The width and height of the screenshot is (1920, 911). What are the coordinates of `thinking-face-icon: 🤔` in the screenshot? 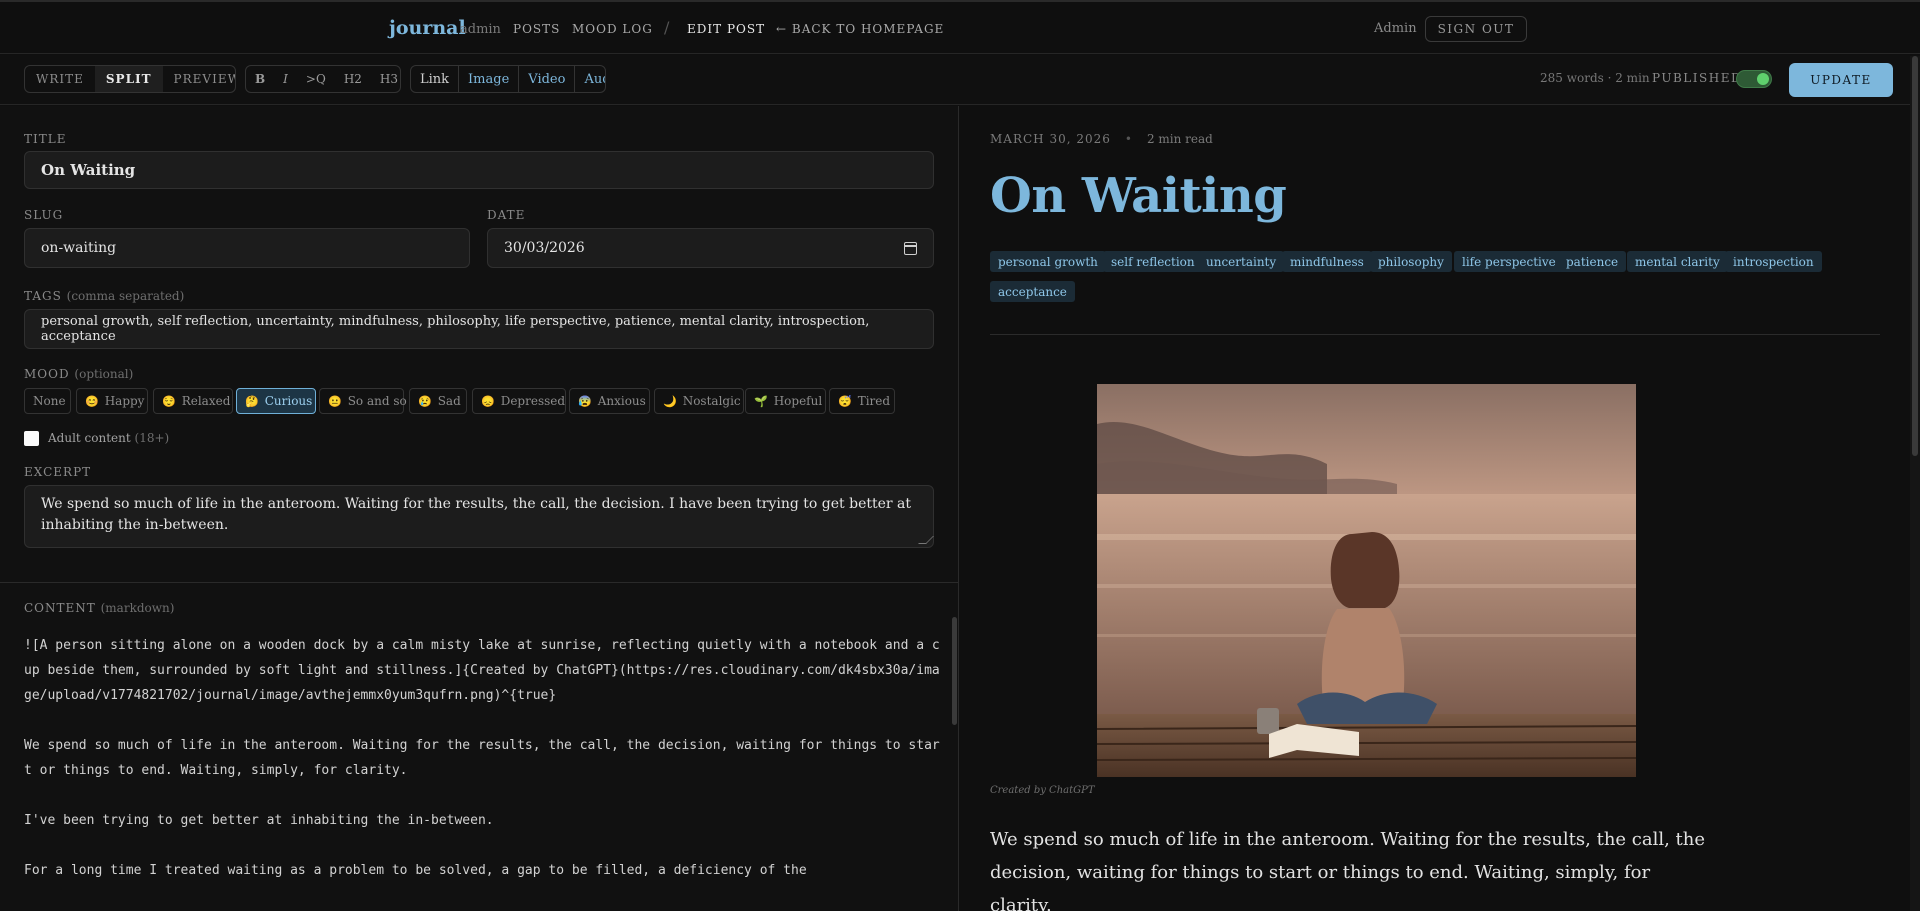 It's located at (252, 401).